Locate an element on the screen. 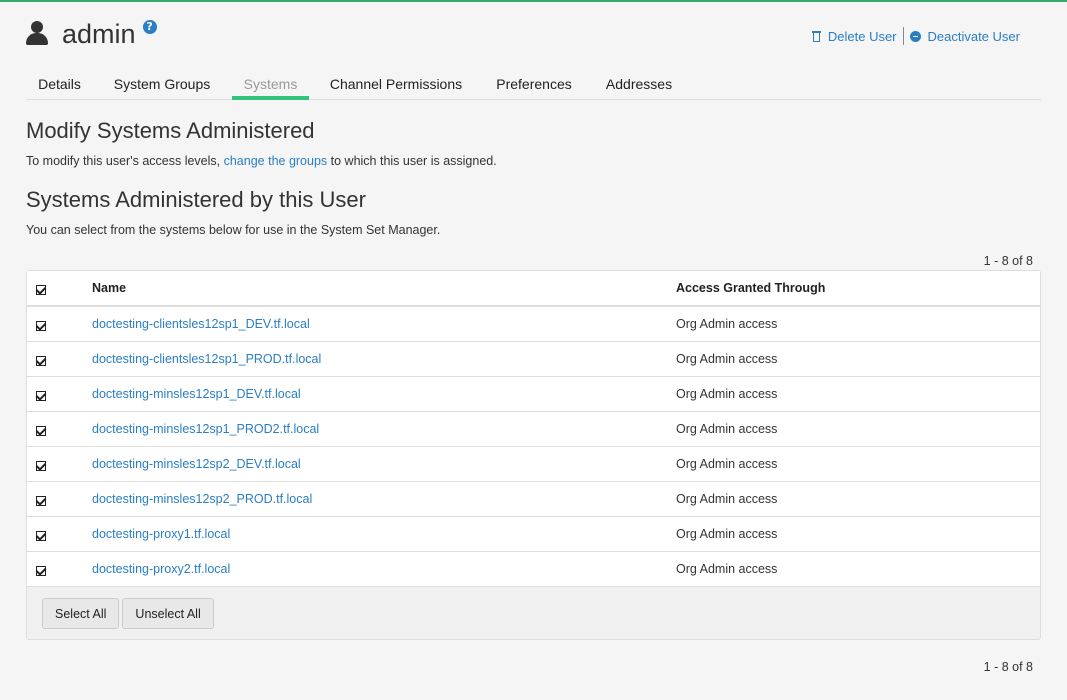  deactivate-user-button: Deactivate User is located at coordinates (964, 36).